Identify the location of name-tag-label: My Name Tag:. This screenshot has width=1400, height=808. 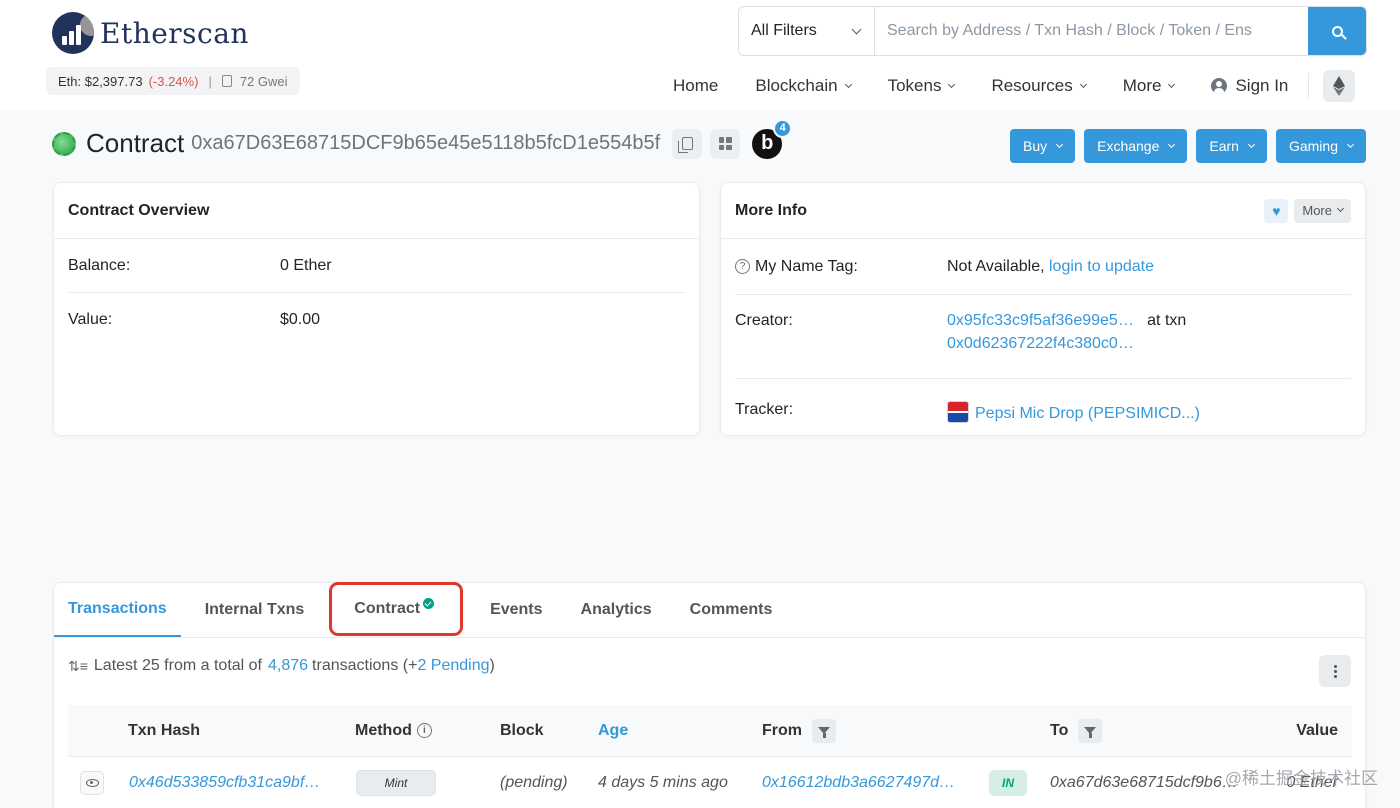
(806, 266).